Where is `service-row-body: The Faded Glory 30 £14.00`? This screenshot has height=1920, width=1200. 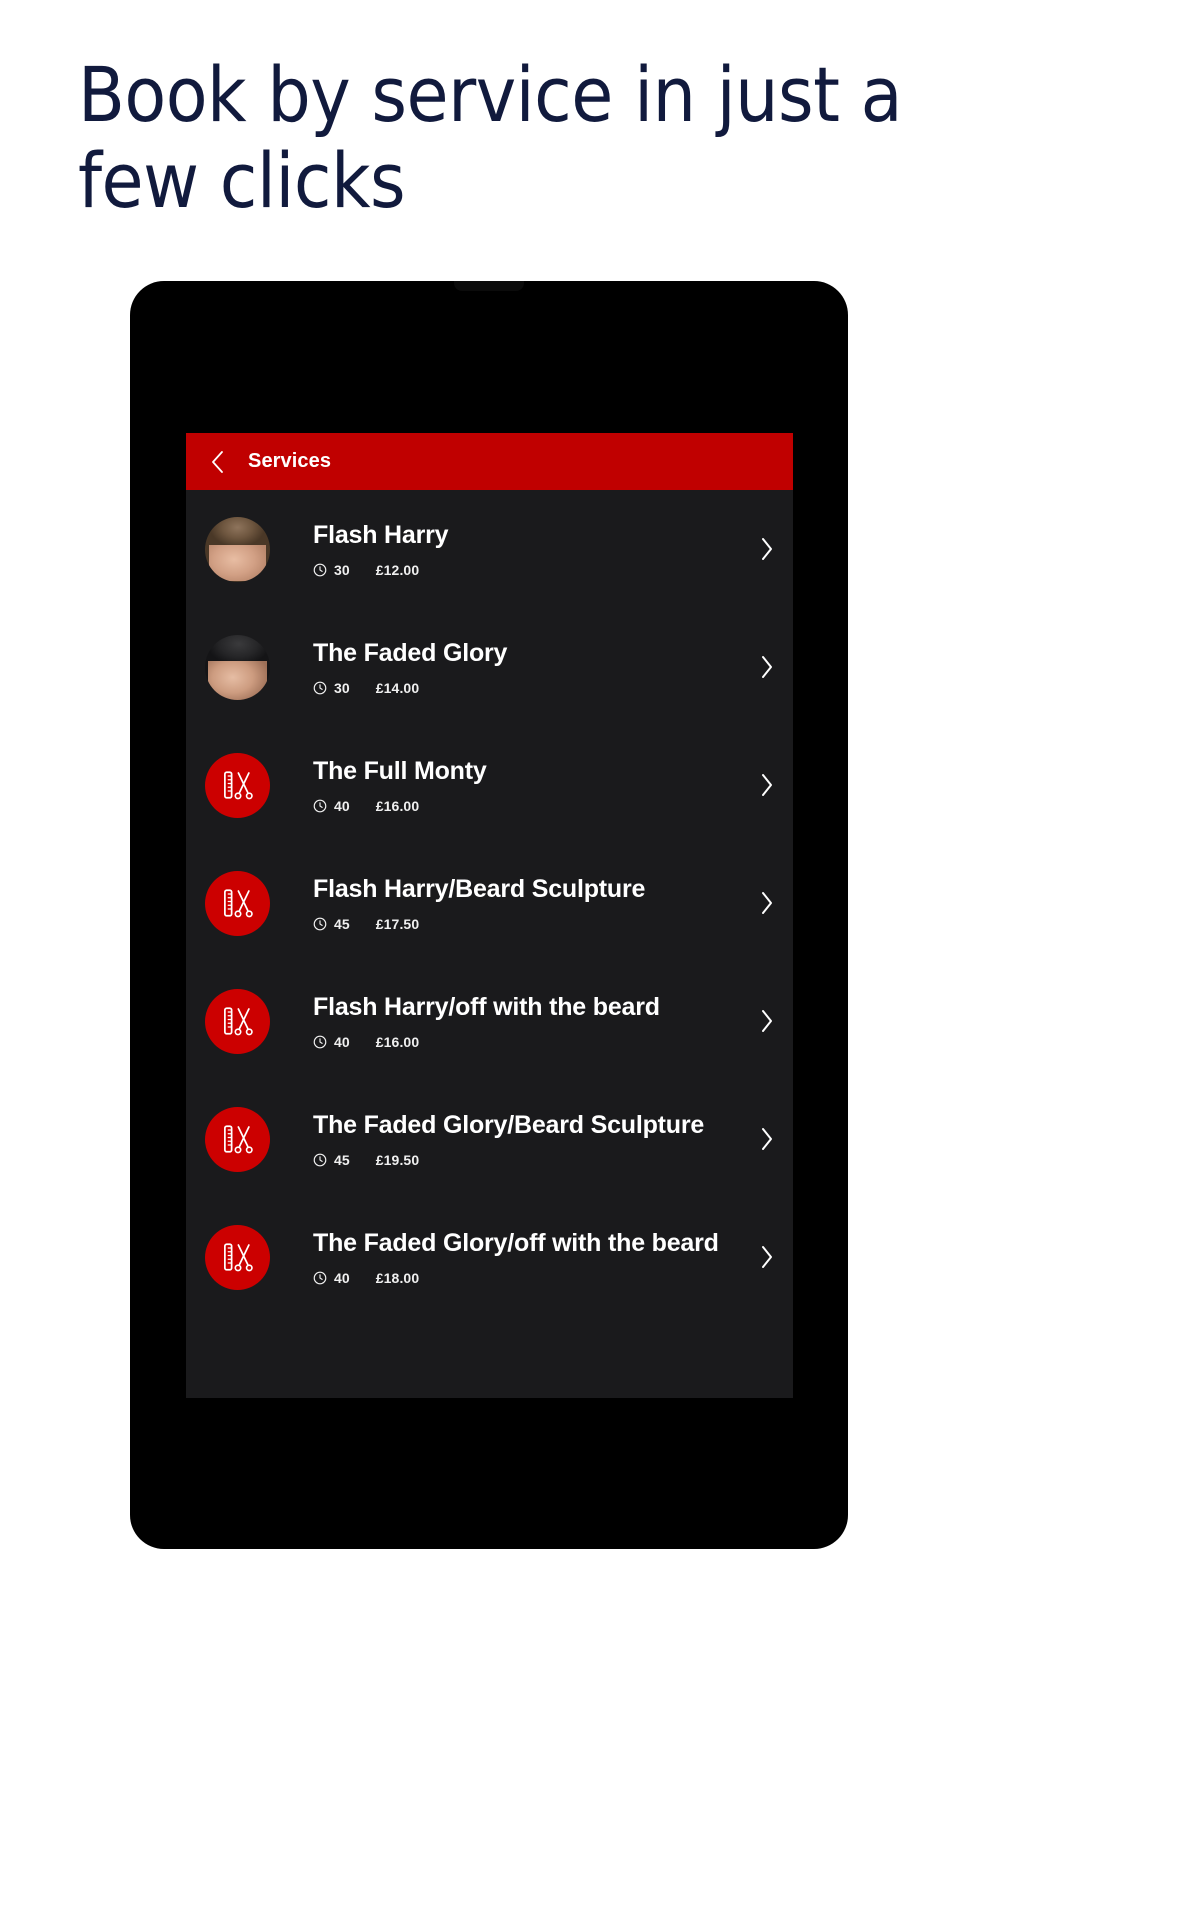
service-row-body: The Faded Glory 30 £14.00 is located at coordinates (505, 667).